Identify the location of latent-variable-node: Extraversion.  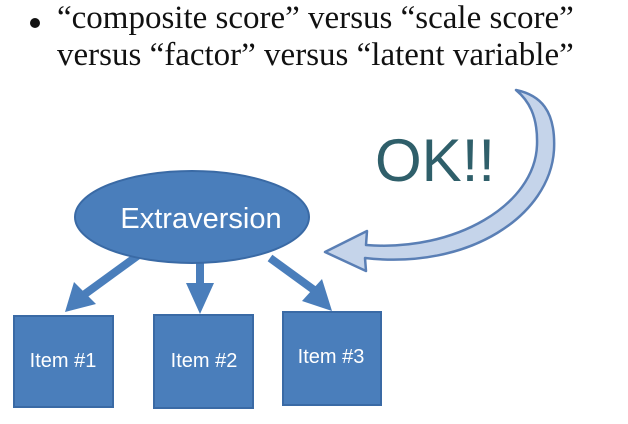
(192, 217).